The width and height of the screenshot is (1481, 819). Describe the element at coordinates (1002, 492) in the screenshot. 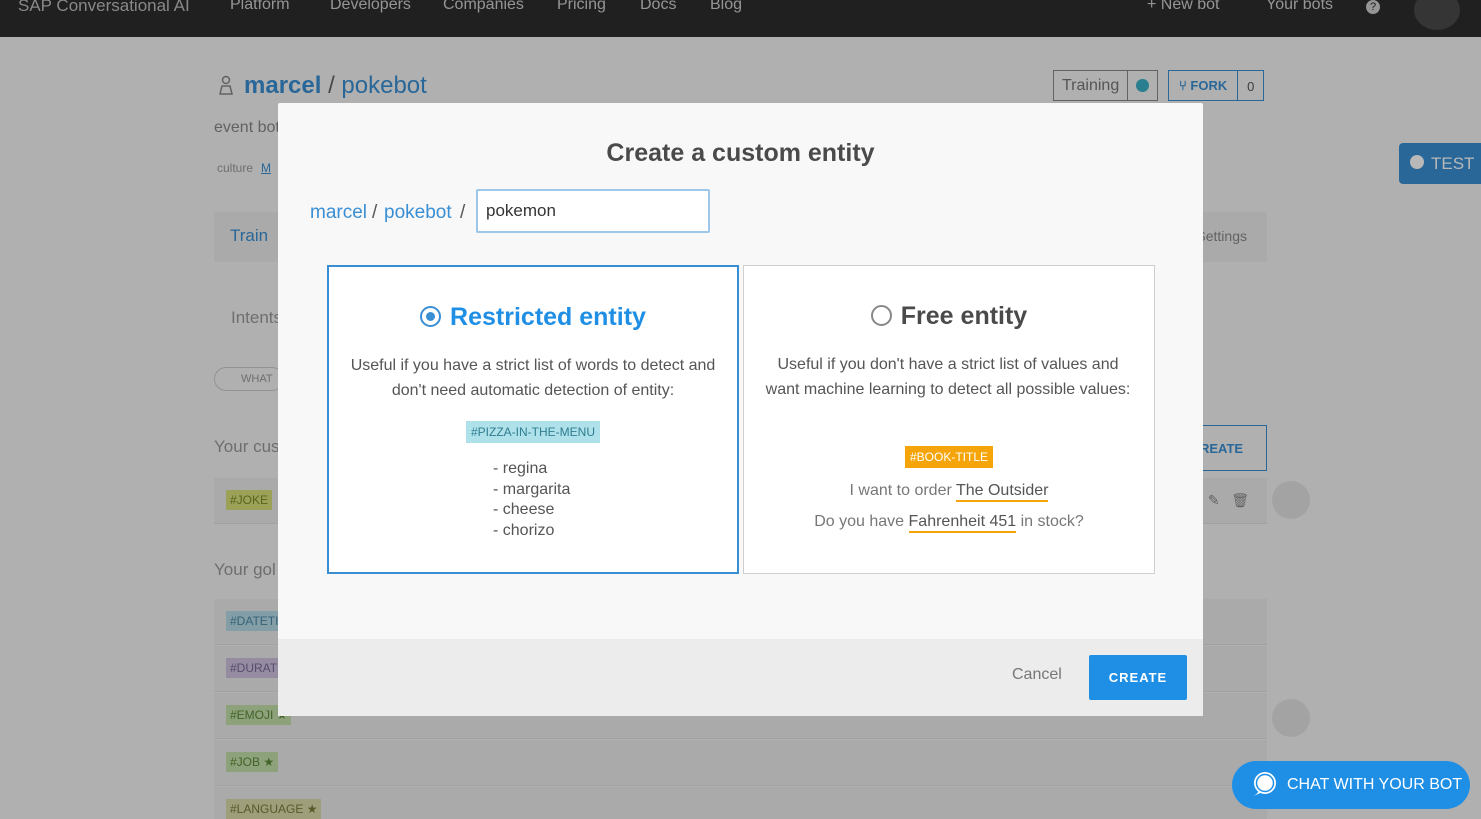

I see `sentence-highlight: The Outsider` at that location.